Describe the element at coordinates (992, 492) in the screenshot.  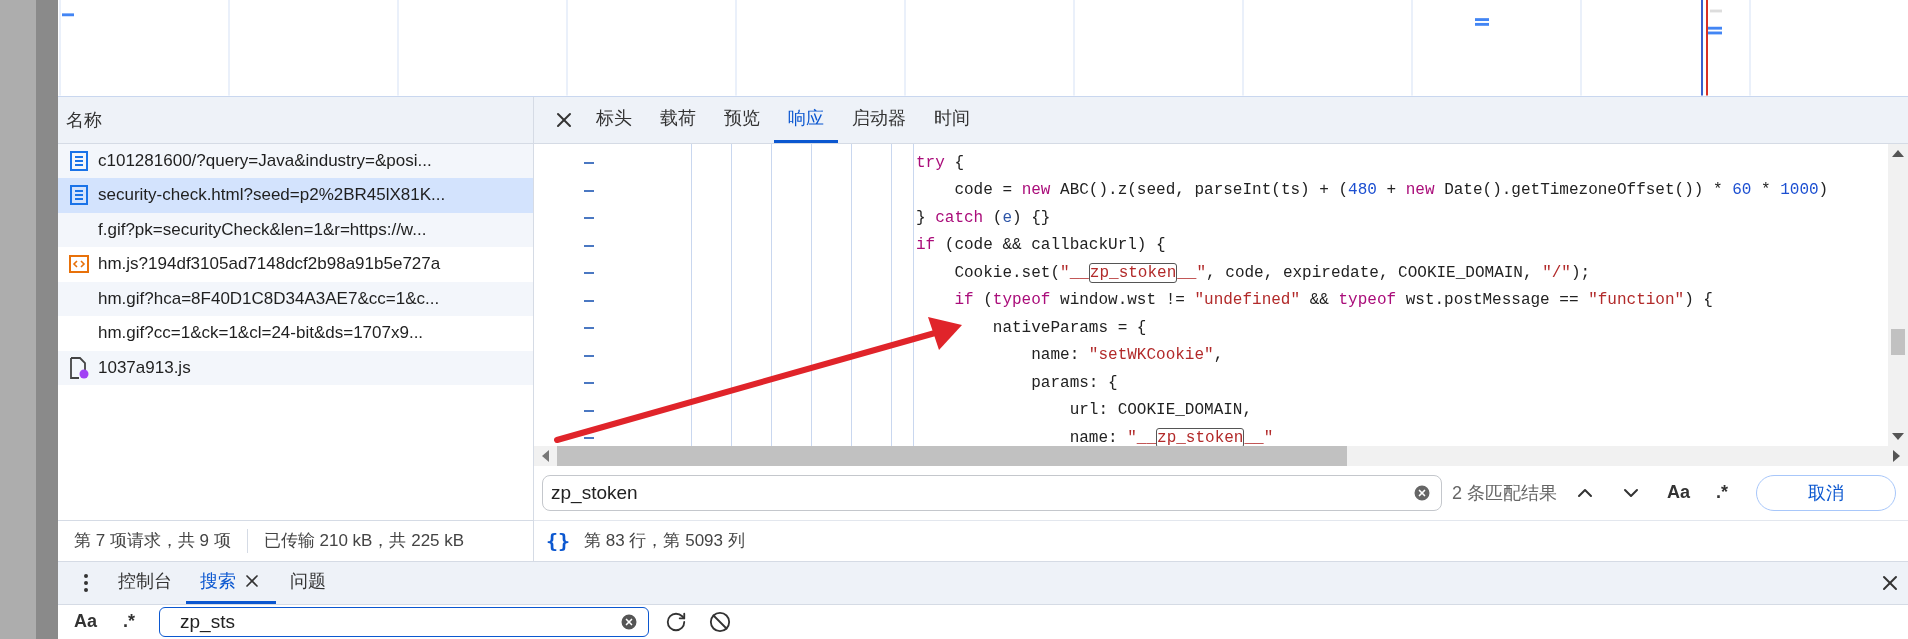
I see `find-field: zp_stoken` at that location.